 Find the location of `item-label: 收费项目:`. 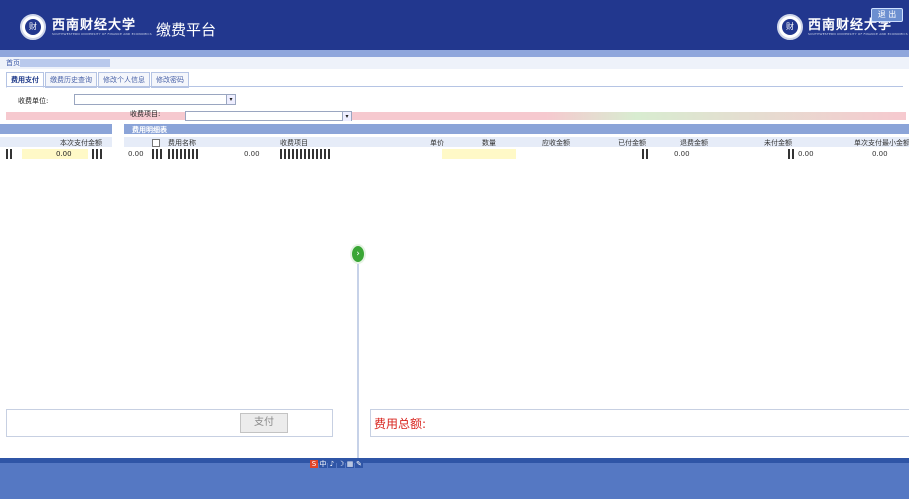

item-label: 收费项目: is located at coordinates (145, 114).